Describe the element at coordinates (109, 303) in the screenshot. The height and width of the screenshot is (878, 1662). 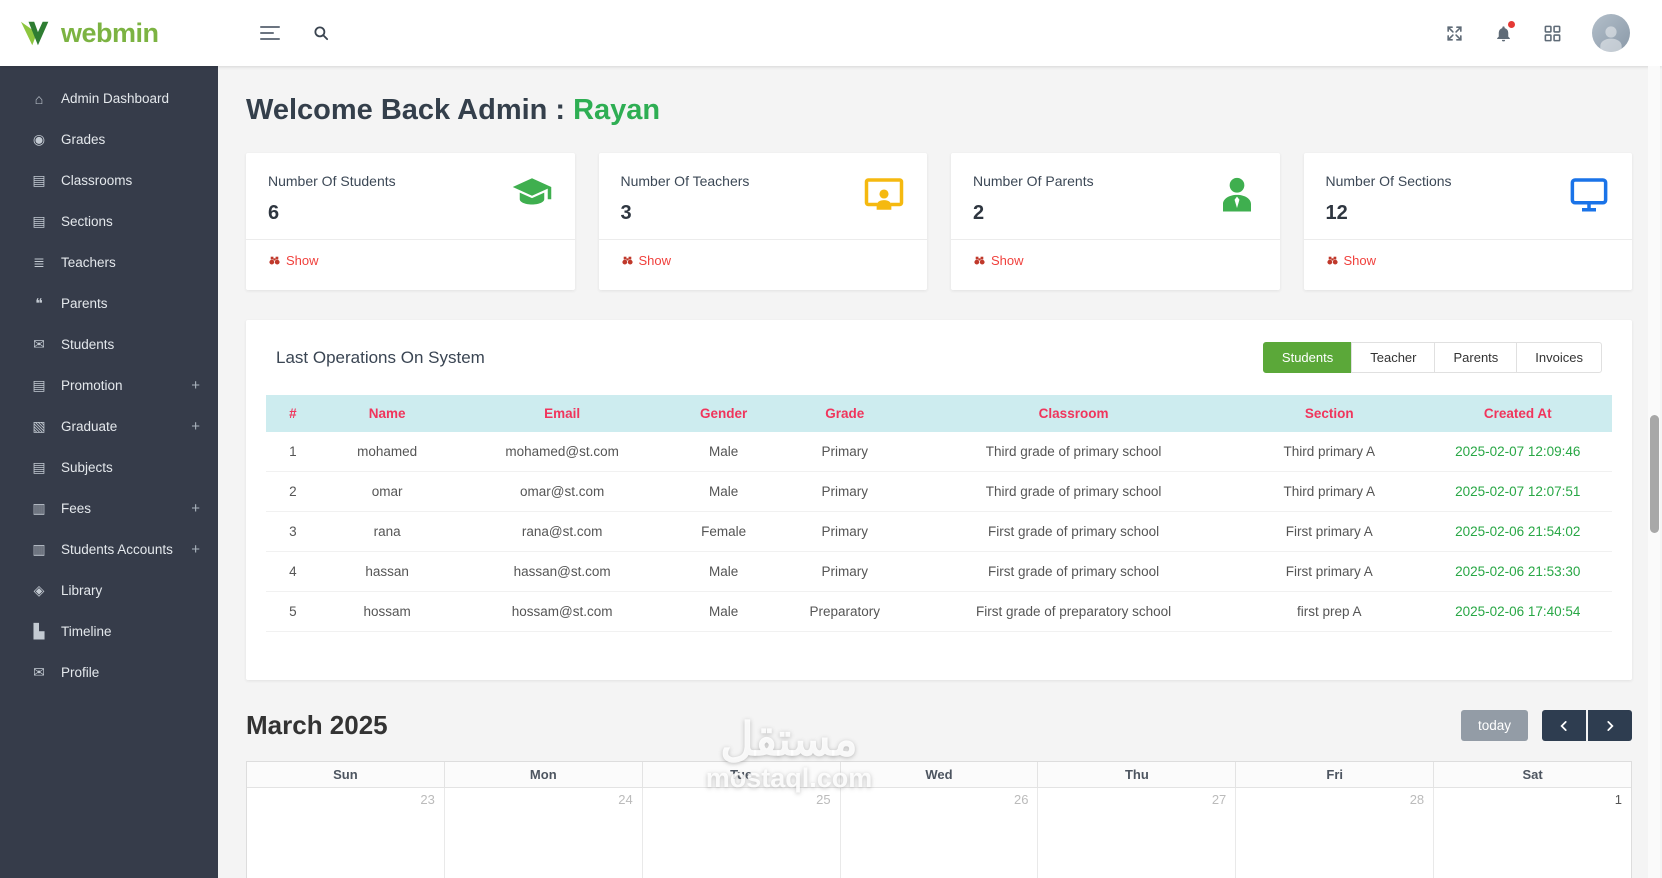
I see `sidebar-item-parents: ❝ Parents` at that location.